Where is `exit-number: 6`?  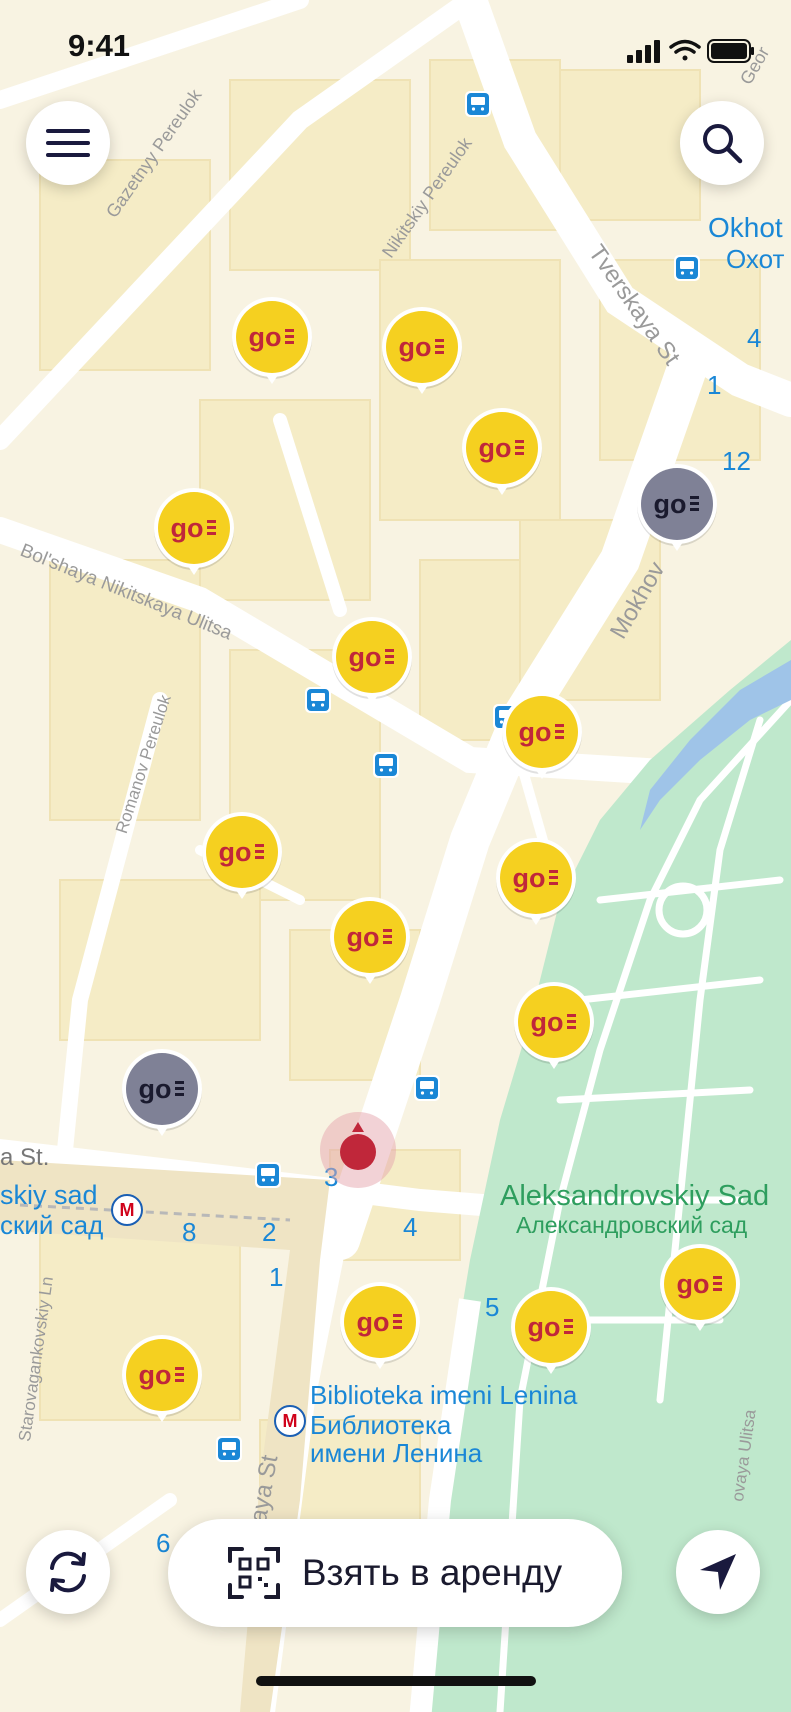
exit-number: 6 is located at coordinates (163, 1543).